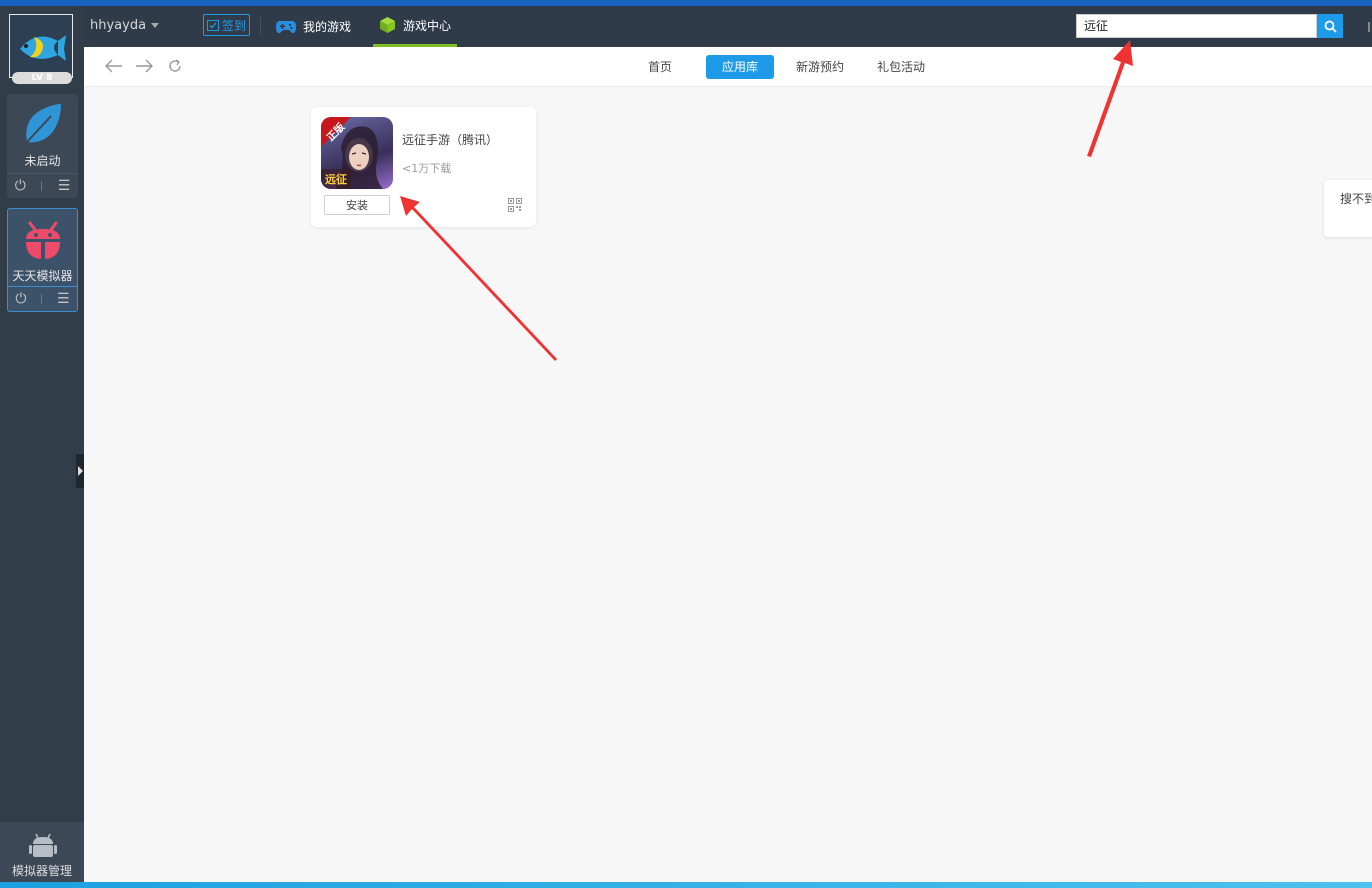 This screenshot has height=888, width=1372. Describe the element at coordinates (155, 25) in the screenshot. I see `caret-down-icon` at that location.